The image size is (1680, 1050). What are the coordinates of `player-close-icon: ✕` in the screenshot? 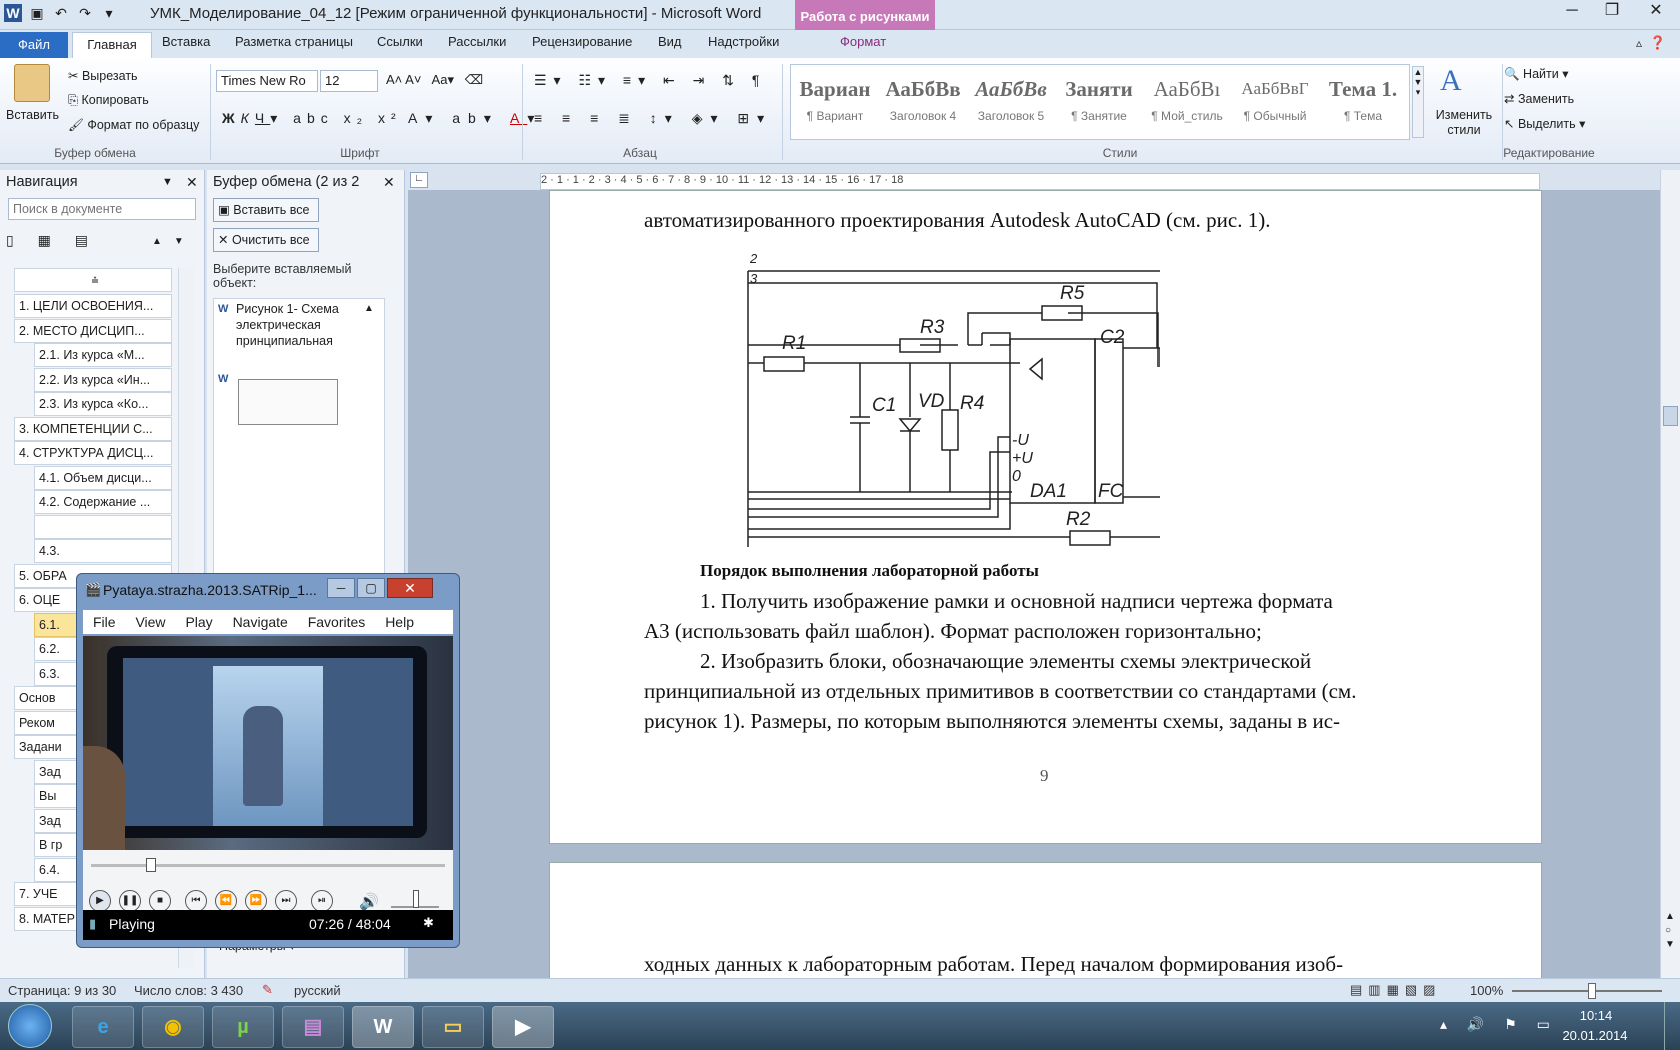 It's located at (410, 588).